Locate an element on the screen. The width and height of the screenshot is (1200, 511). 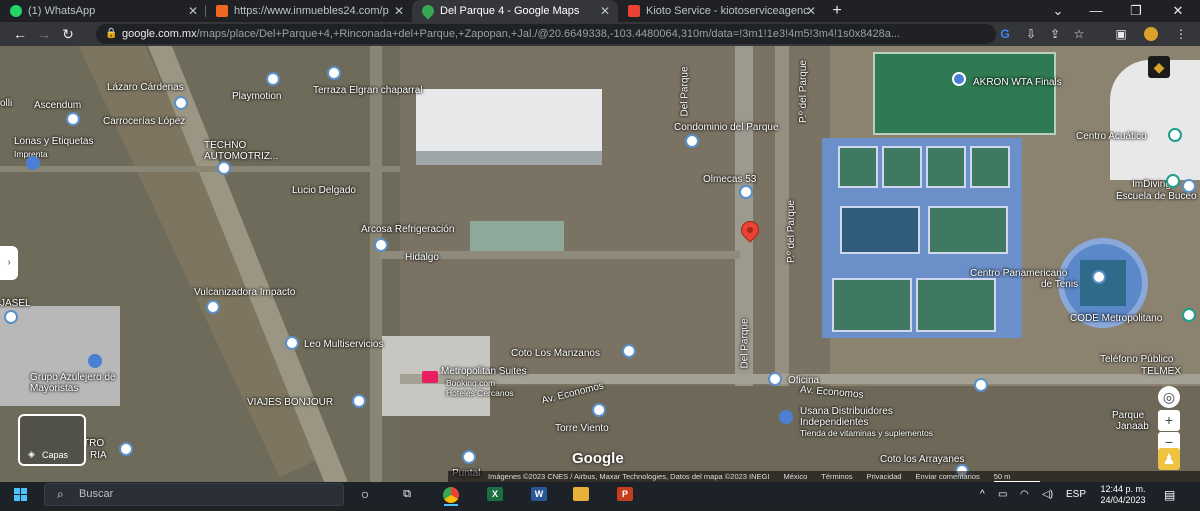
volume-icon: ◁) is located at coordinates (1047, 495).